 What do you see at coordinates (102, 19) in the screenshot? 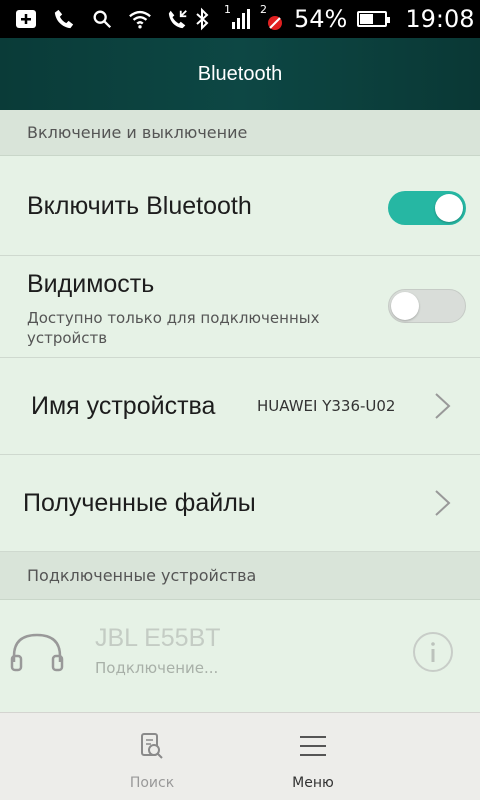
I see `search-icon` at bounding box center [102, 19].